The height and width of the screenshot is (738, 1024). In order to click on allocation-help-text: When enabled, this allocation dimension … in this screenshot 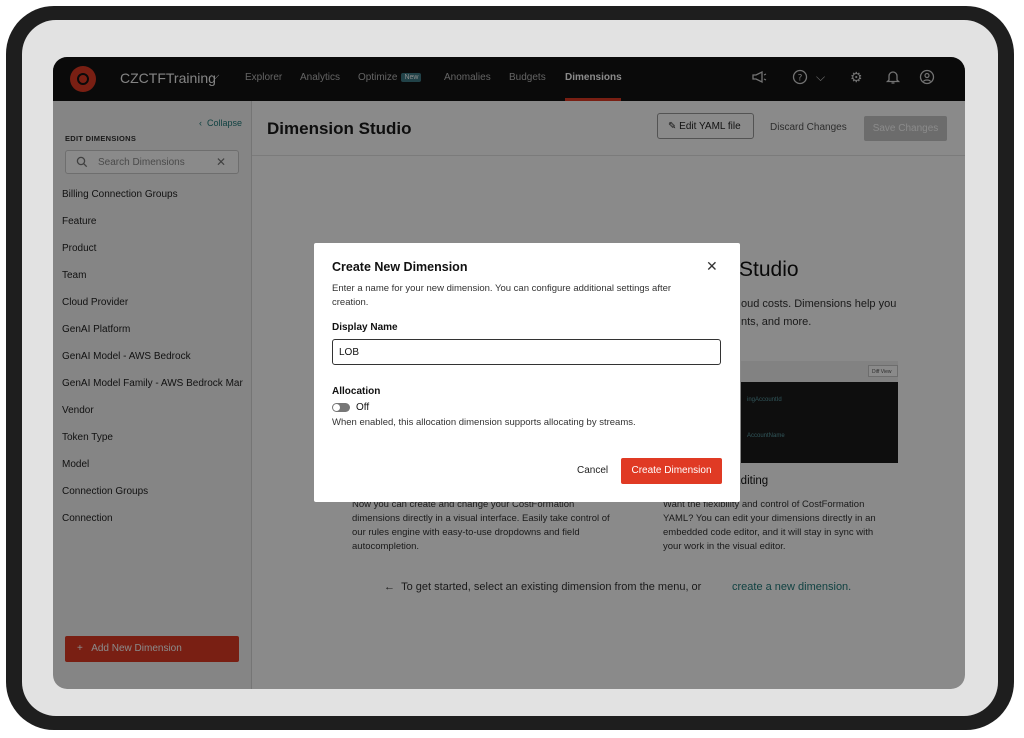, I will do `click(484, 422)`.